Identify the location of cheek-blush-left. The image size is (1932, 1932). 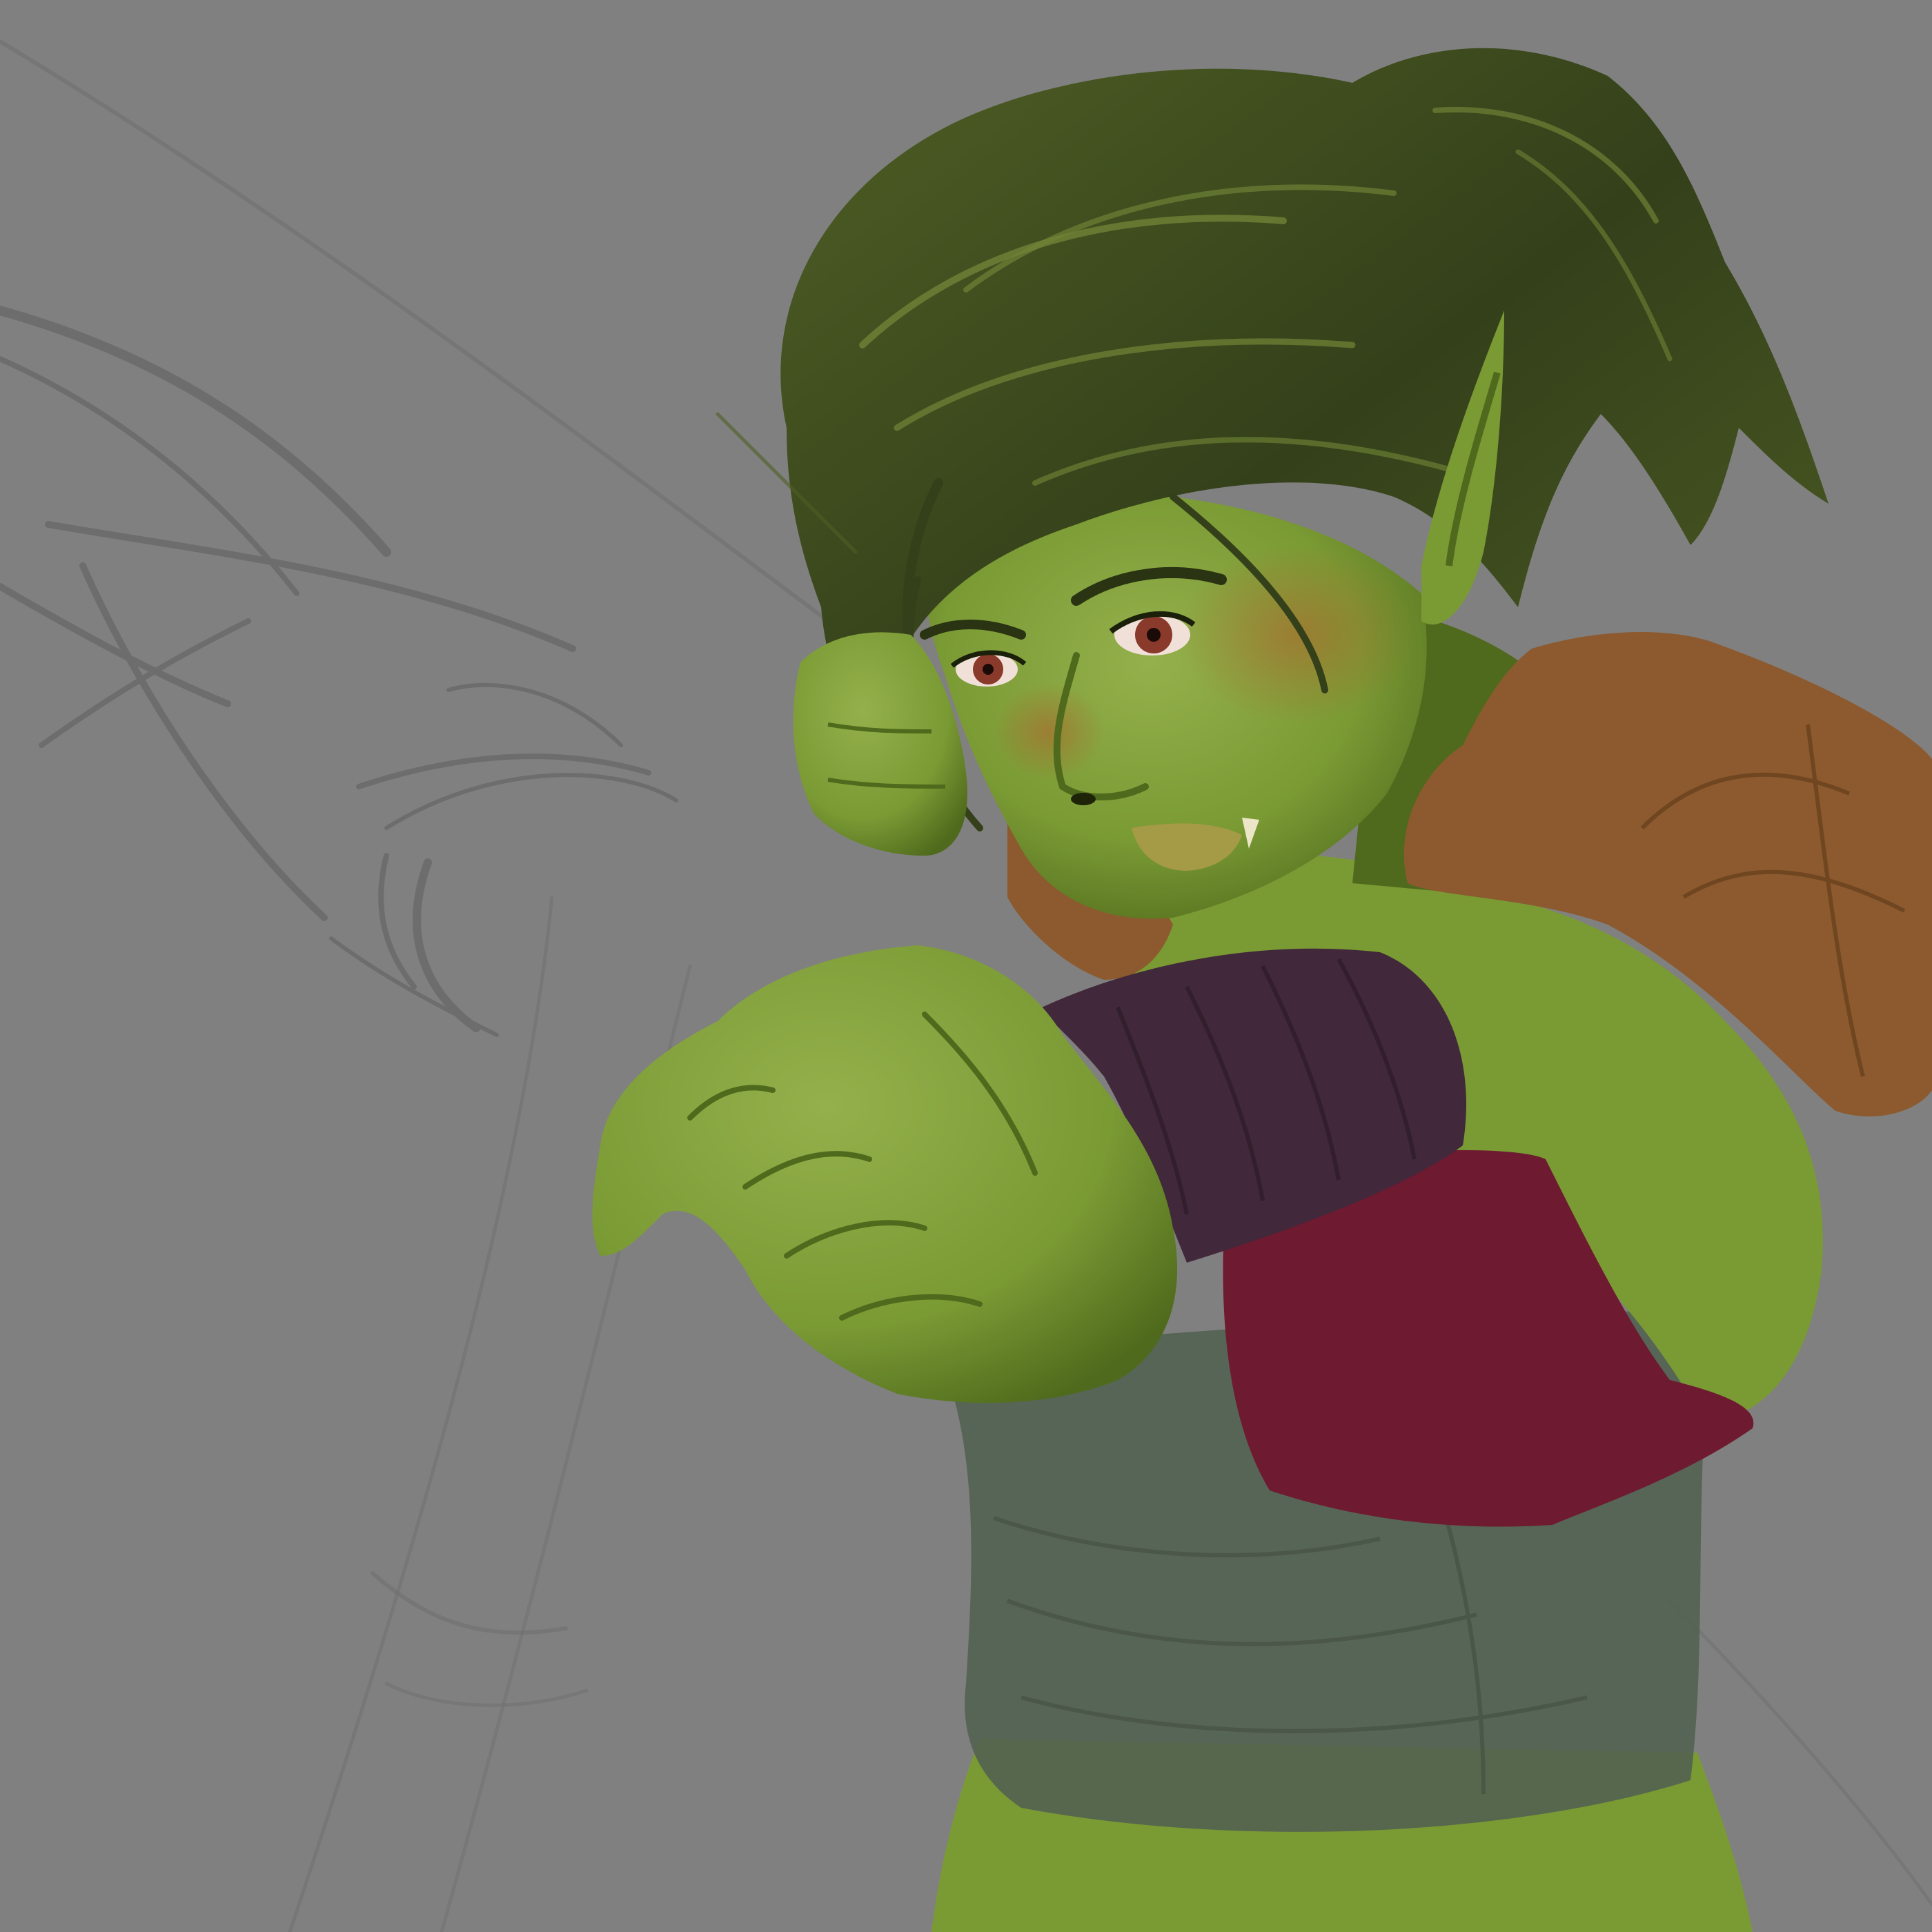
(1049, 731).